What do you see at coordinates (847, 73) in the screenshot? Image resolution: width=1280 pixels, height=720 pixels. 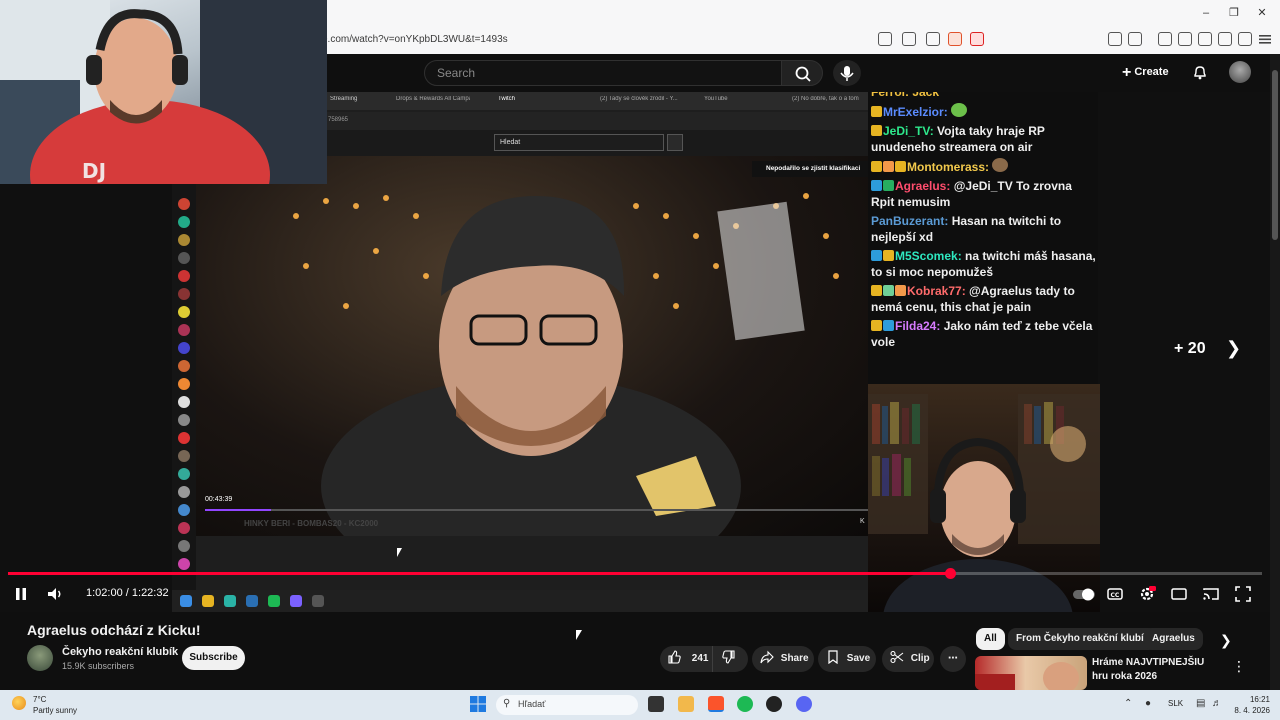 I see `voice-search-button` at bounding box center [847, 73].